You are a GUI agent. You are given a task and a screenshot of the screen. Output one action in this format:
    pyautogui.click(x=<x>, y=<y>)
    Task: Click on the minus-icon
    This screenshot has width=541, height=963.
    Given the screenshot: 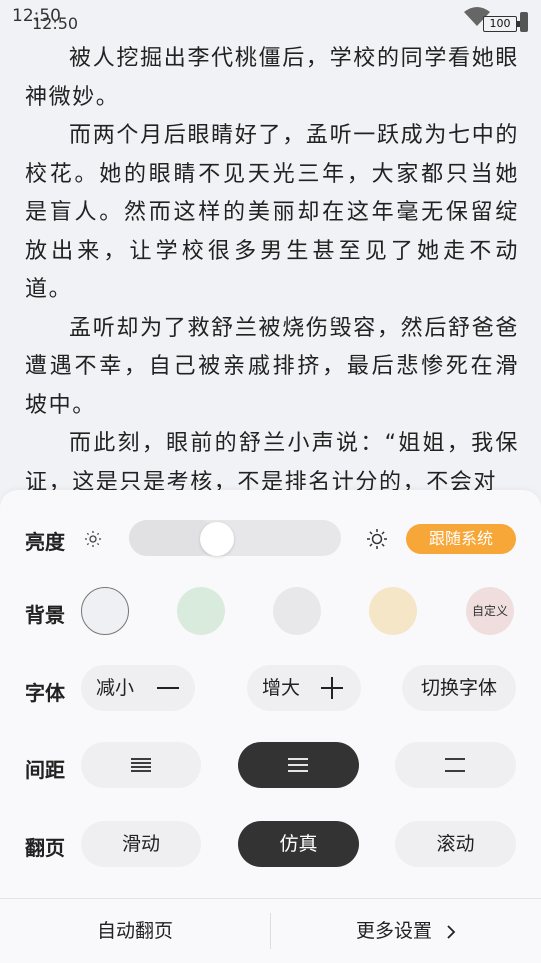 What is the action you would take?
    pyautogui.click(x=168, y=688)
    